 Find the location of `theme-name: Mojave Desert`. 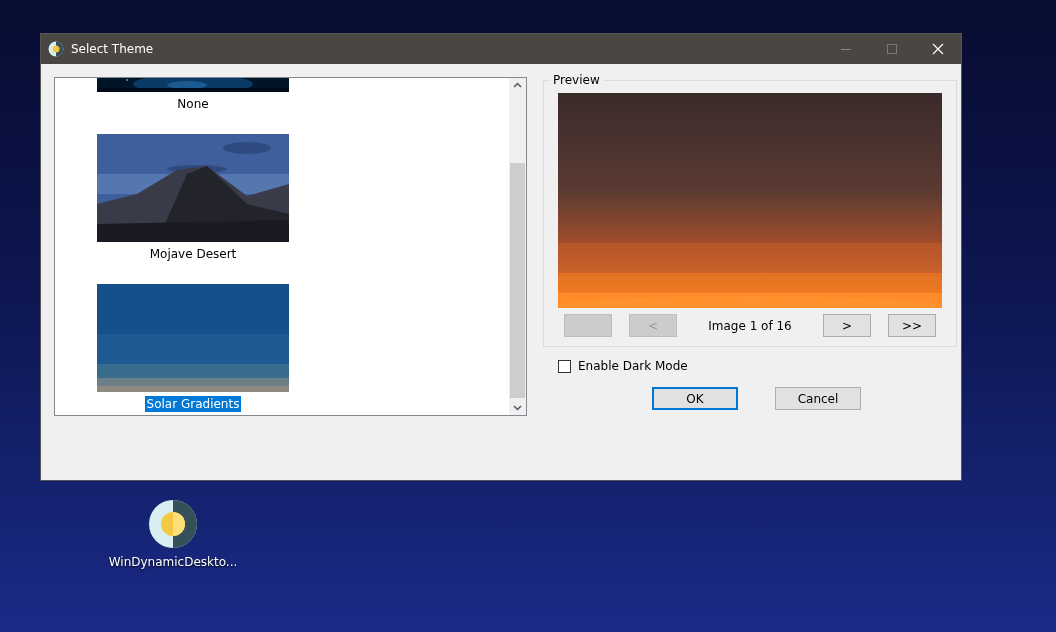

theme-name: Mojave Desert is located at coordinates (193, 254).